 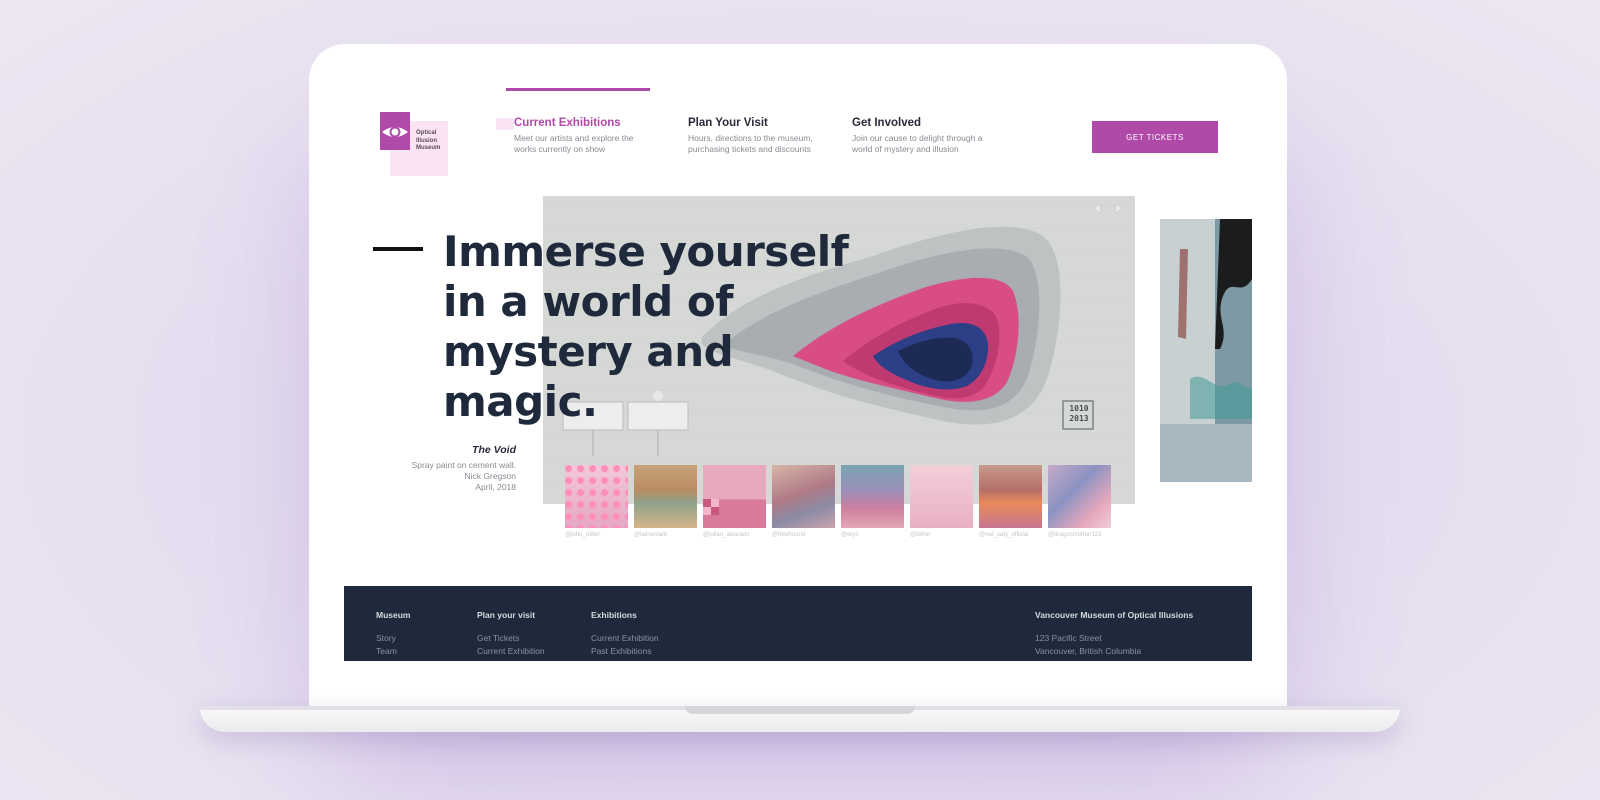 I want to click on artwork-date: April, 2018, so click(x=495, y=487).